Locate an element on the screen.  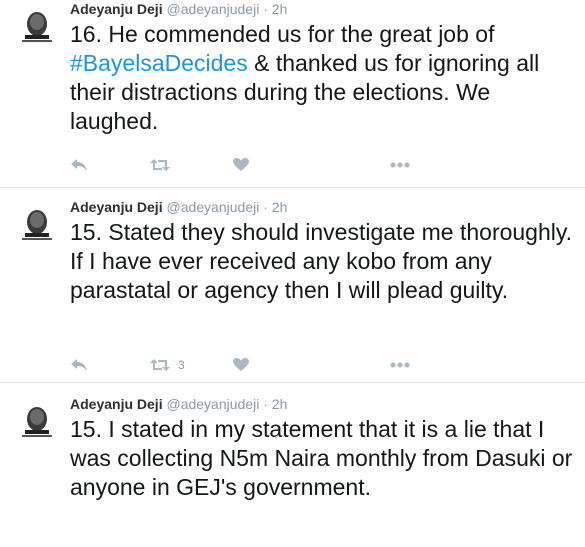
retweet-count: 3 is located at coordinates (181, 365).